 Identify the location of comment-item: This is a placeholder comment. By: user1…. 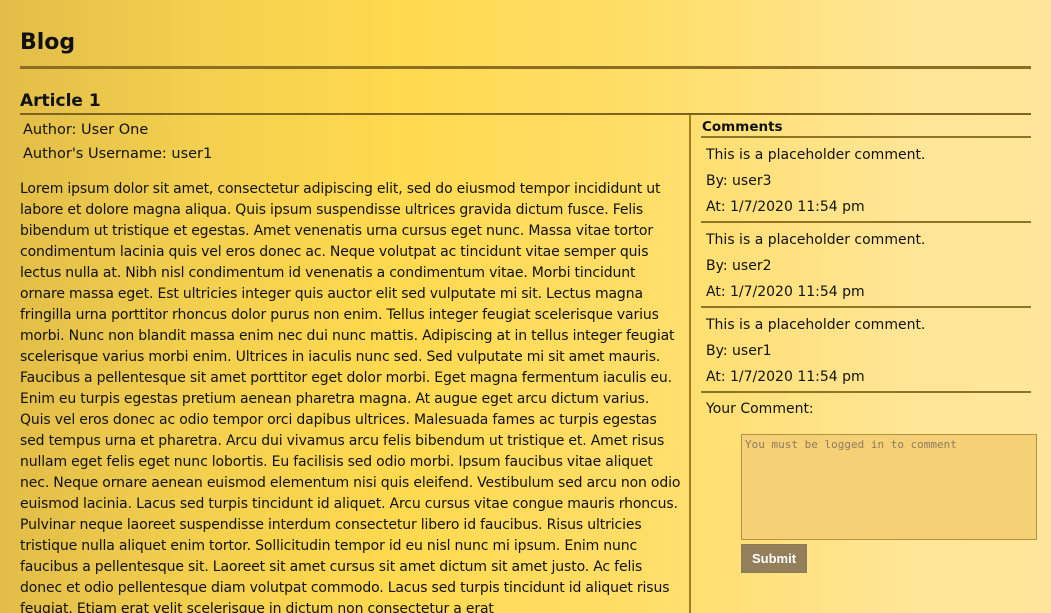
(866, 356).